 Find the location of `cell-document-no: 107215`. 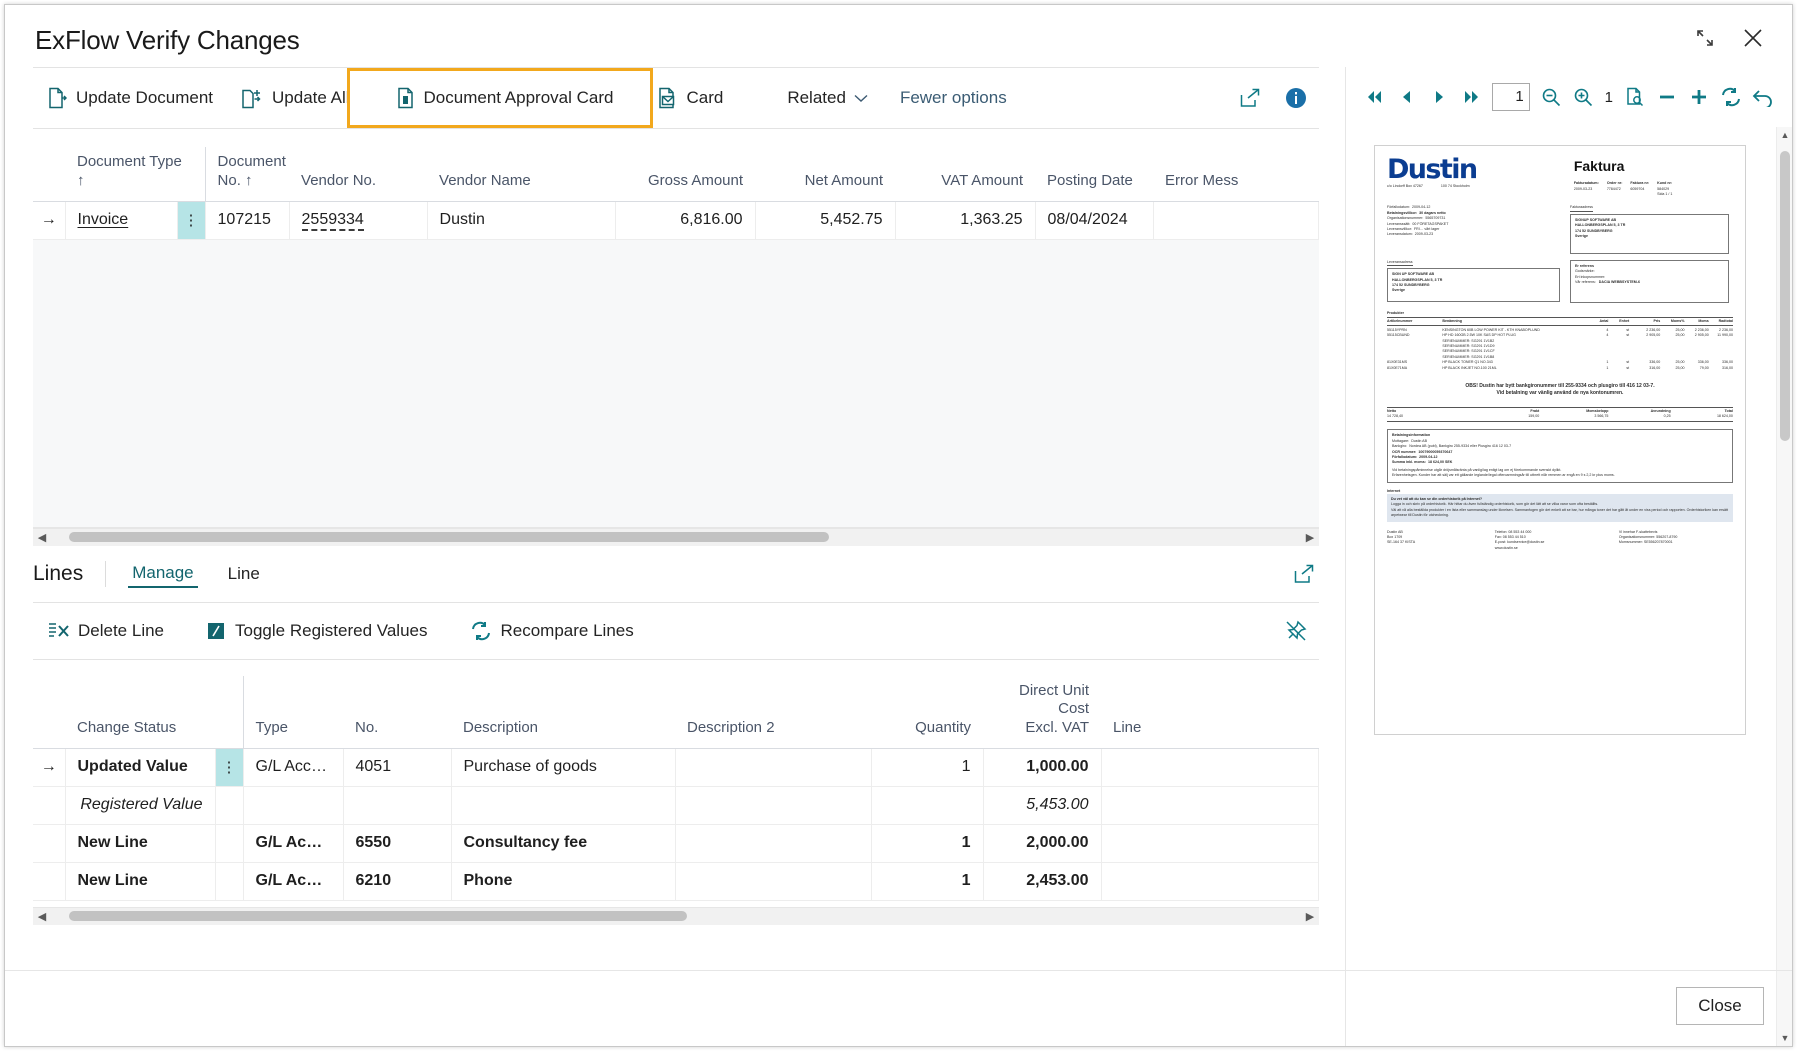

cell-document-no: 107215 is located at coordinates (247, 220).